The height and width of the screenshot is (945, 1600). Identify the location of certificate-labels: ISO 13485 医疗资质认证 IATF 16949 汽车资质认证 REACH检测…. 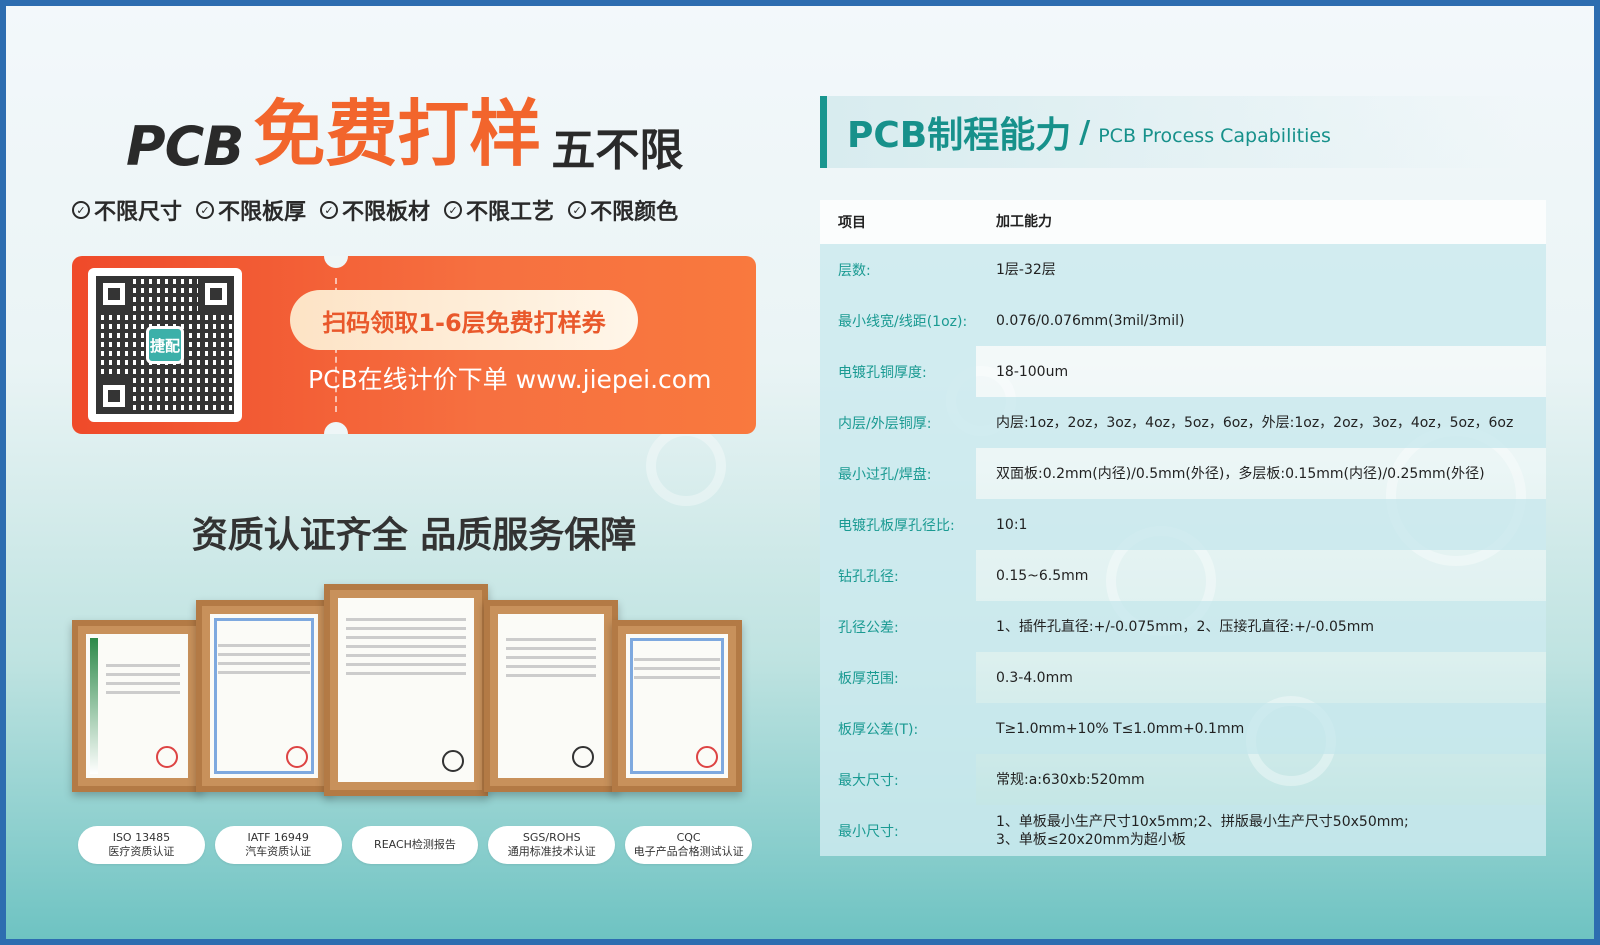
(415, 845).